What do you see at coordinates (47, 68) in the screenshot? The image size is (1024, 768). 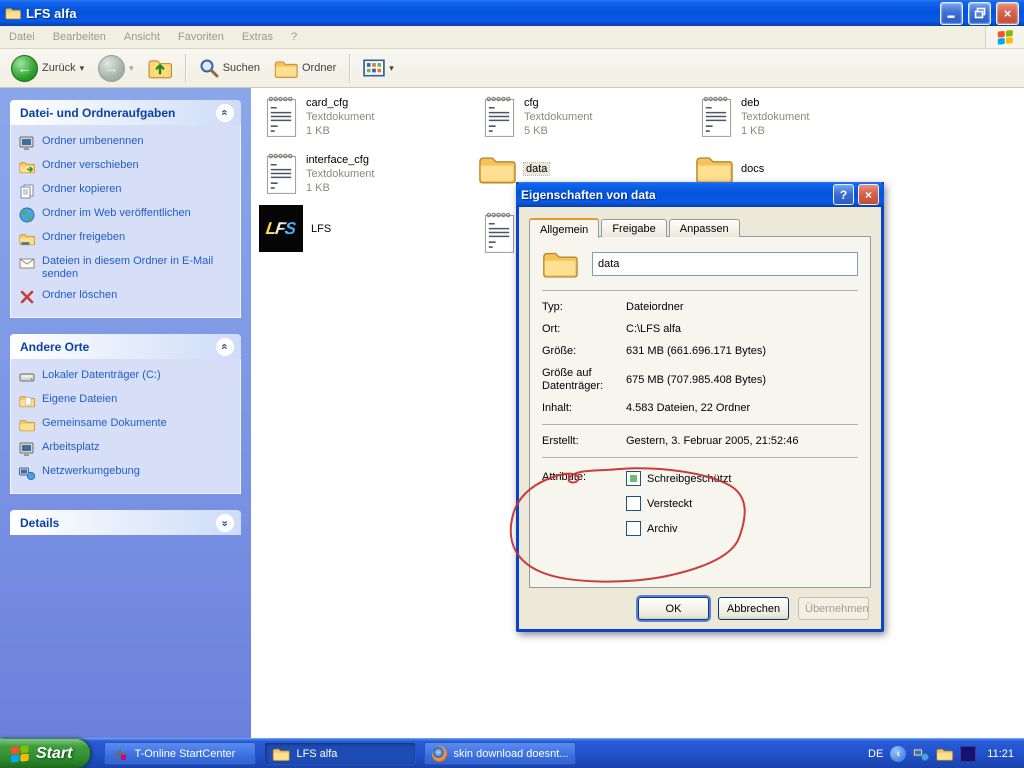 I see `back-button: ← Zurück ▾` at bounding box center [47, 68].